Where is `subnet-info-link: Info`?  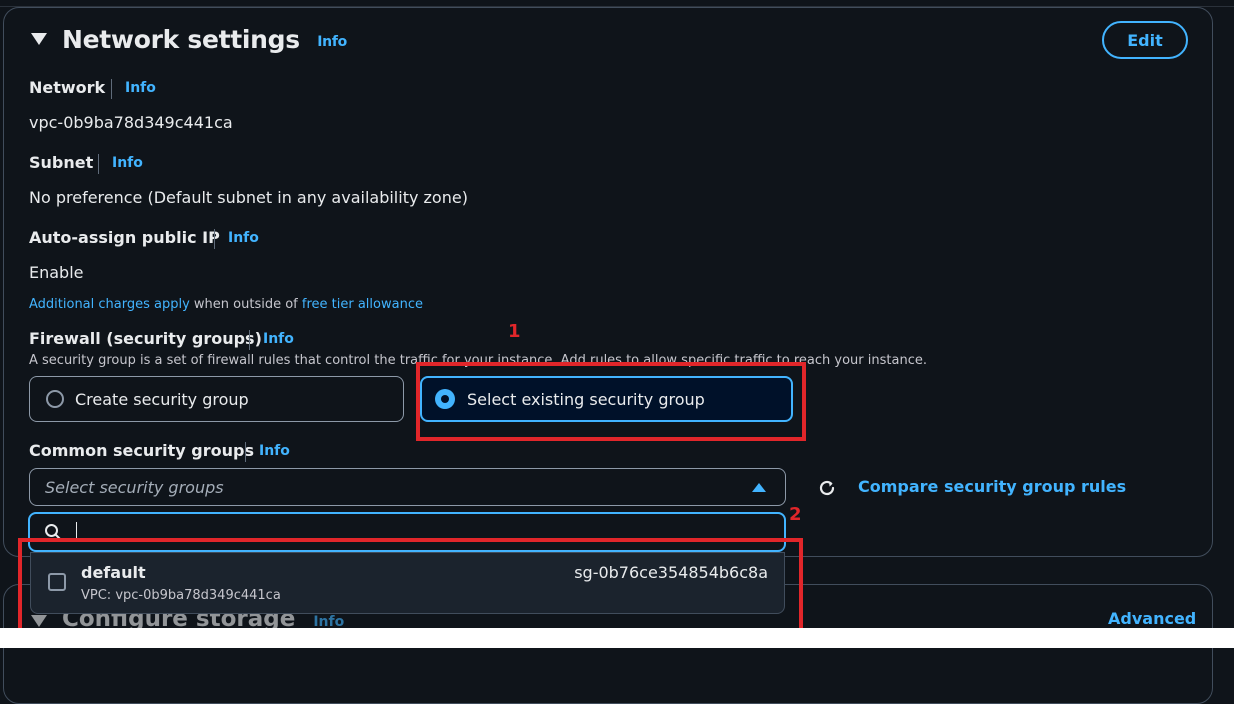 subnet-info-link: Info is located at coordinates (127, 163).